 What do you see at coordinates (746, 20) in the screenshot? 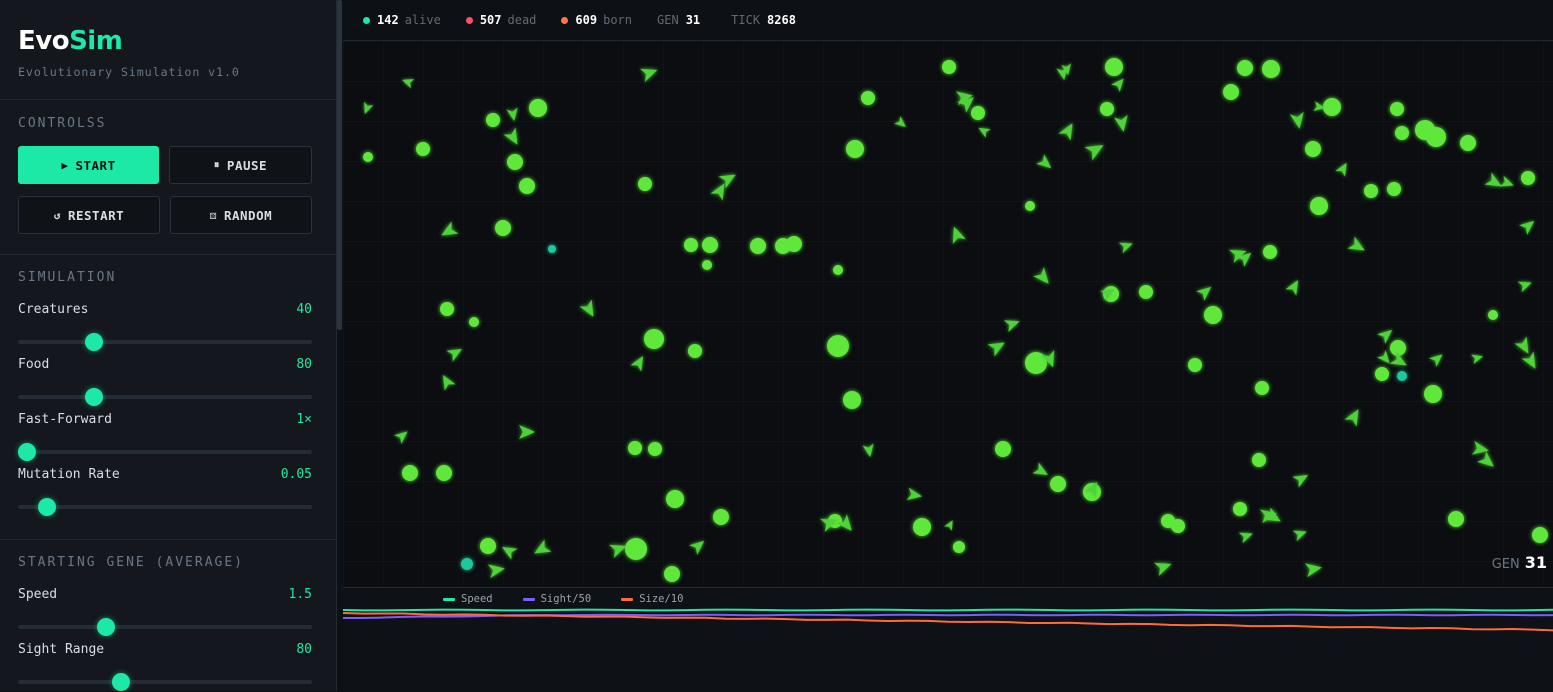
I see `tick-label: TICK` at bounding box center [746, 20].